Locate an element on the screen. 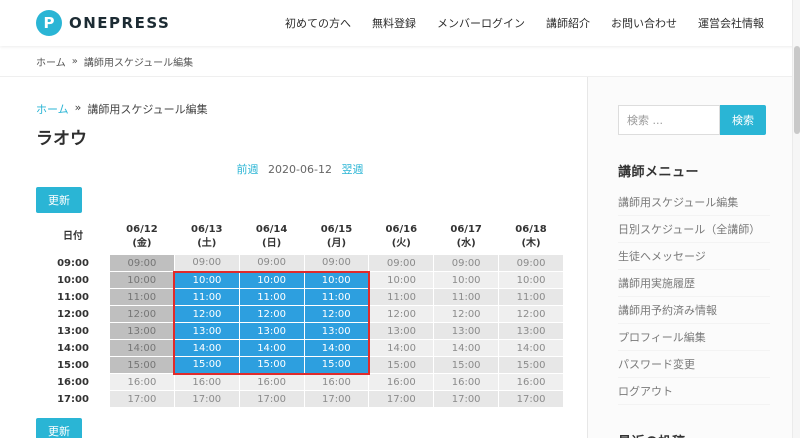  sidebar-menu-item: パスワード変更 is located at coordinates (694, 364).